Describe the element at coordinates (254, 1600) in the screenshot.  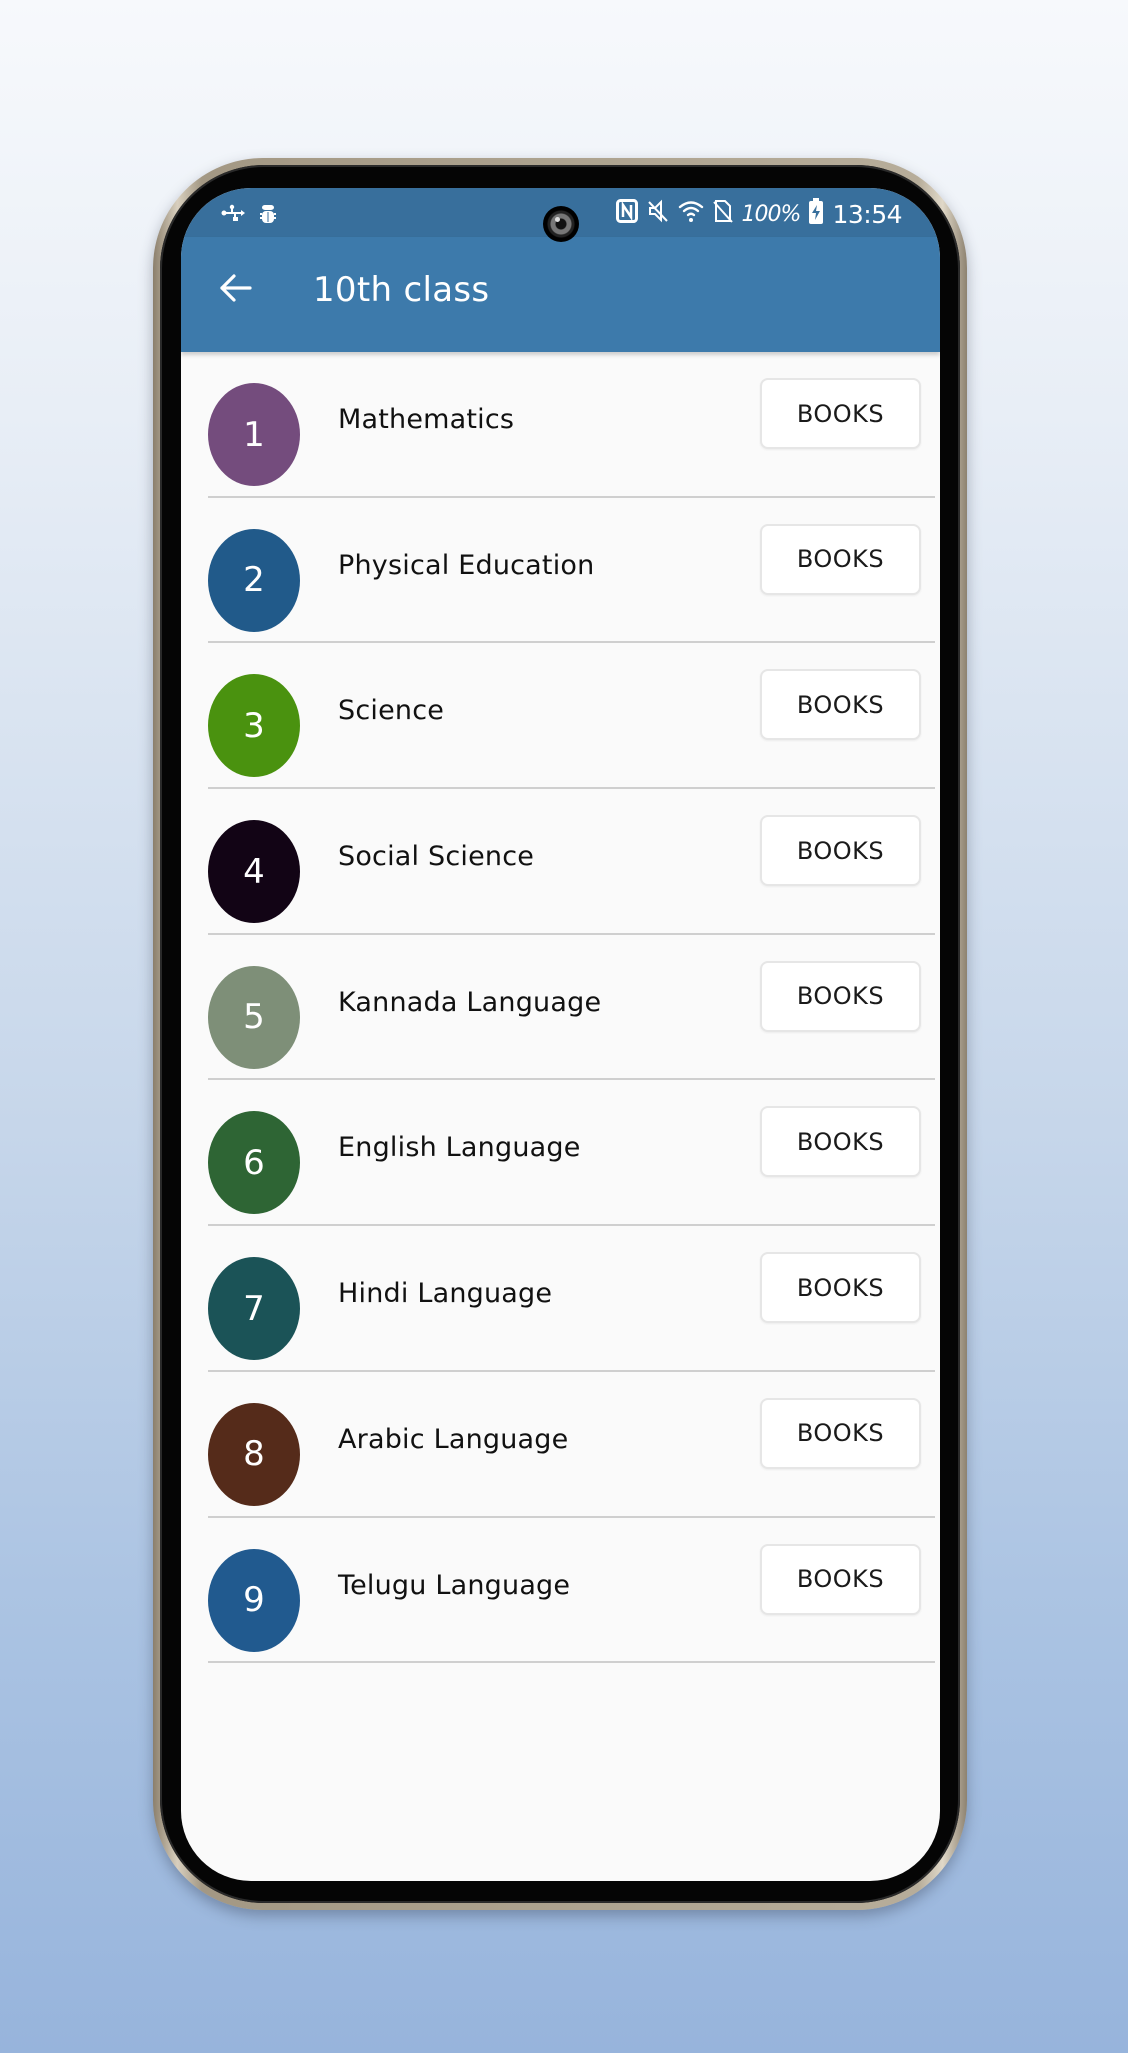
I see `number-badge: 9` at that location.